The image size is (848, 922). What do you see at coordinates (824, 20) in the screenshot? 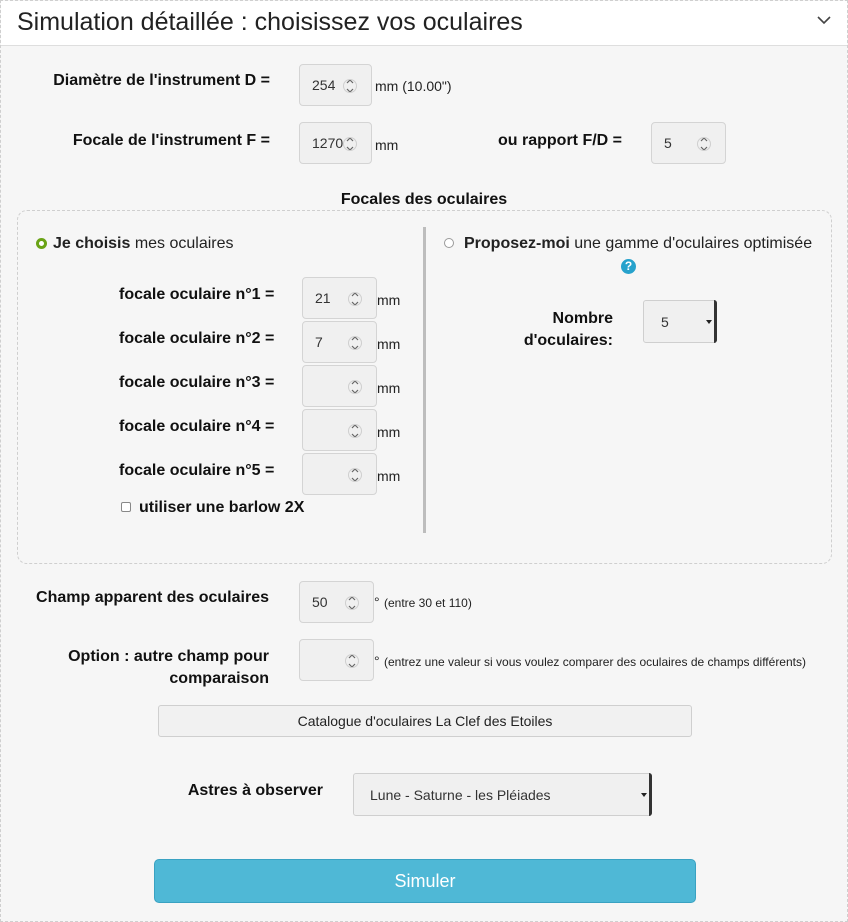
I see `chevron-down-icon` at bounding box center [824, 20].